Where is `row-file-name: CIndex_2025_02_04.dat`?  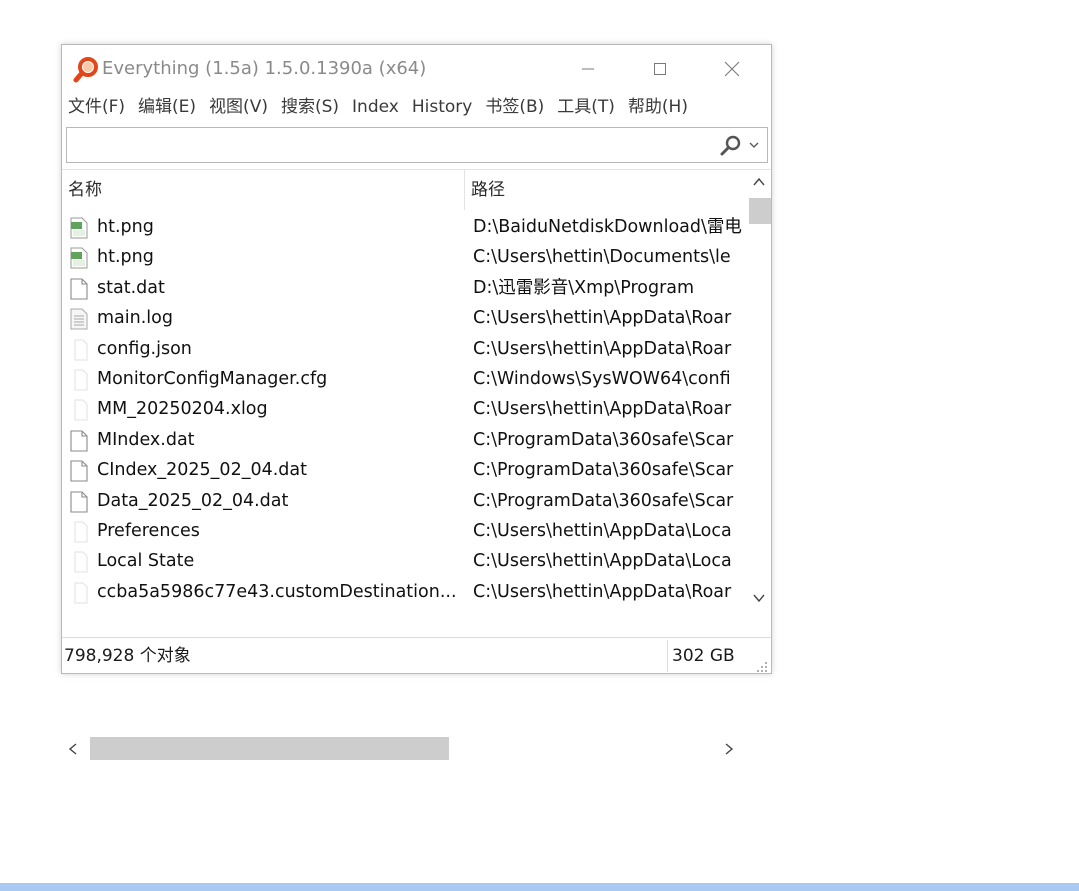
row-file-name: CIndex_2025_02_04.dat is located at coordinates (202, 470).